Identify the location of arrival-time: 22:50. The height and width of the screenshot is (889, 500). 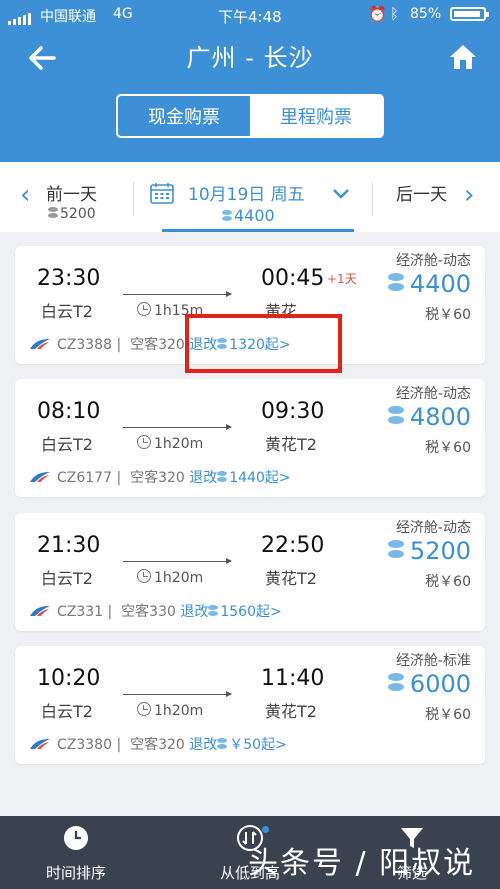
(293, 545).